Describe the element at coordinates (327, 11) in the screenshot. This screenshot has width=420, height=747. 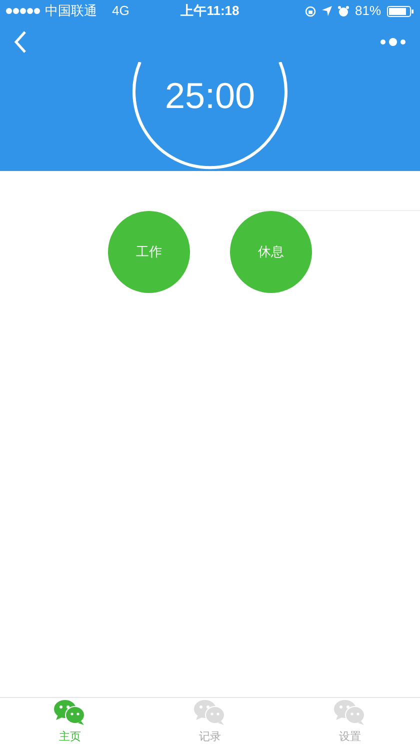
I see `location-icon` at that location.